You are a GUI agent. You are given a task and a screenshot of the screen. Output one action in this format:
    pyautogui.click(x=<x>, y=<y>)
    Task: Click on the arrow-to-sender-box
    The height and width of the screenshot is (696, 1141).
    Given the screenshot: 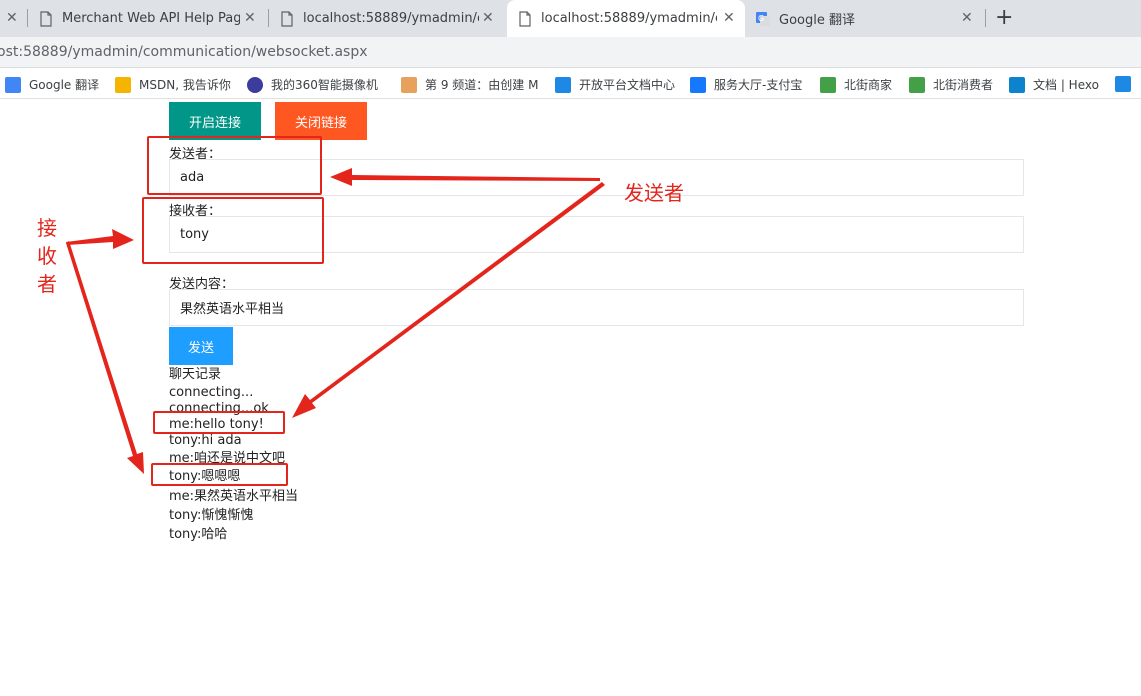 What is the action you would take?
    pyautogui.click(x=465, y=177)
    